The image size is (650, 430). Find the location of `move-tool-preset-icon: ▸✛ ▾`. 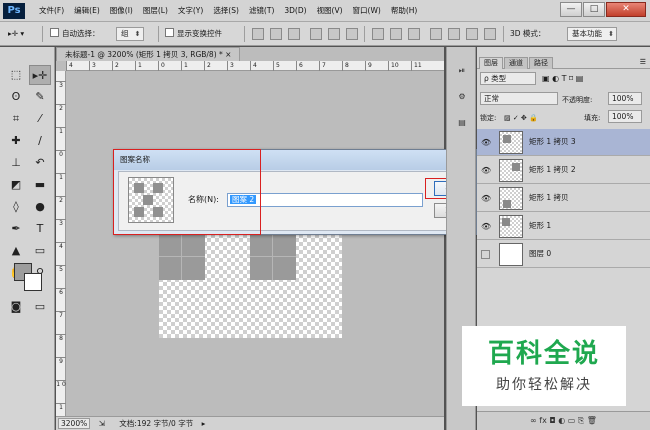

move-tool-preset-icon: ▸✛ ▾ is located at coordinates (16, 34).